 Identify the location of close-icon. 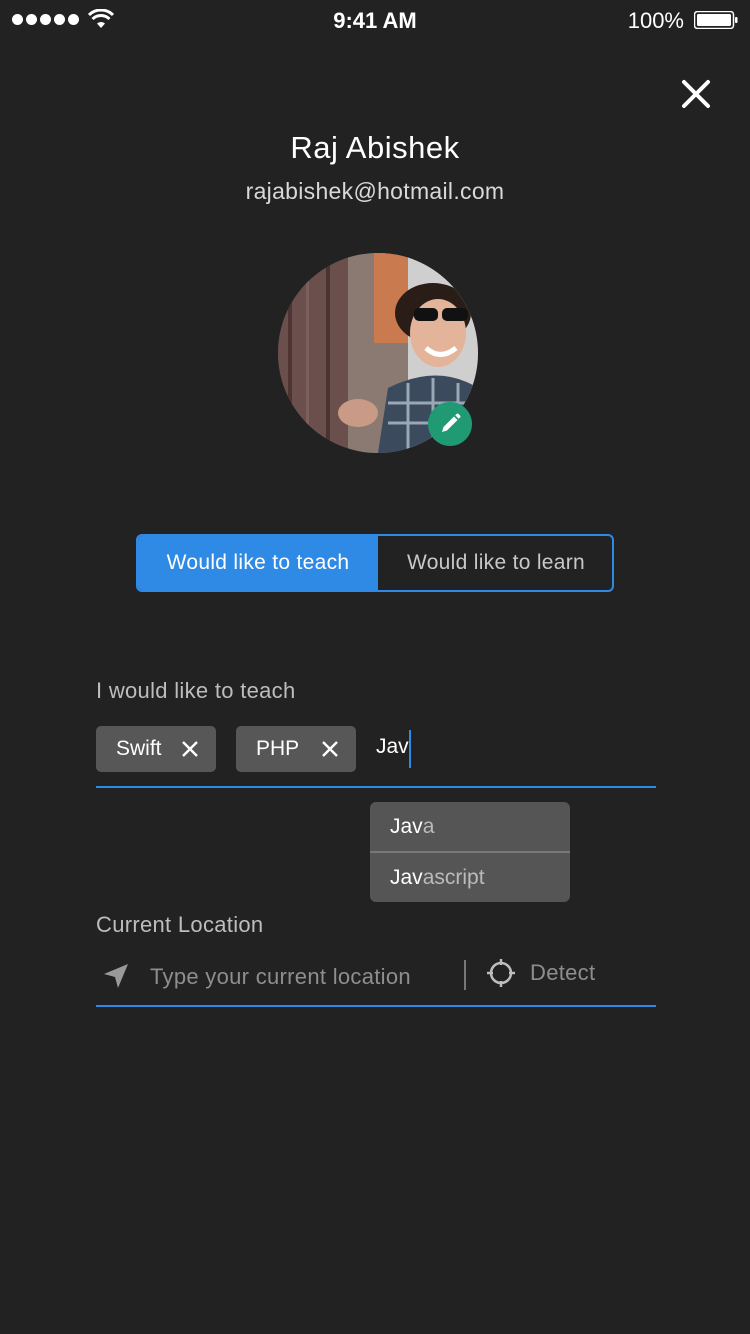
(696, 94).